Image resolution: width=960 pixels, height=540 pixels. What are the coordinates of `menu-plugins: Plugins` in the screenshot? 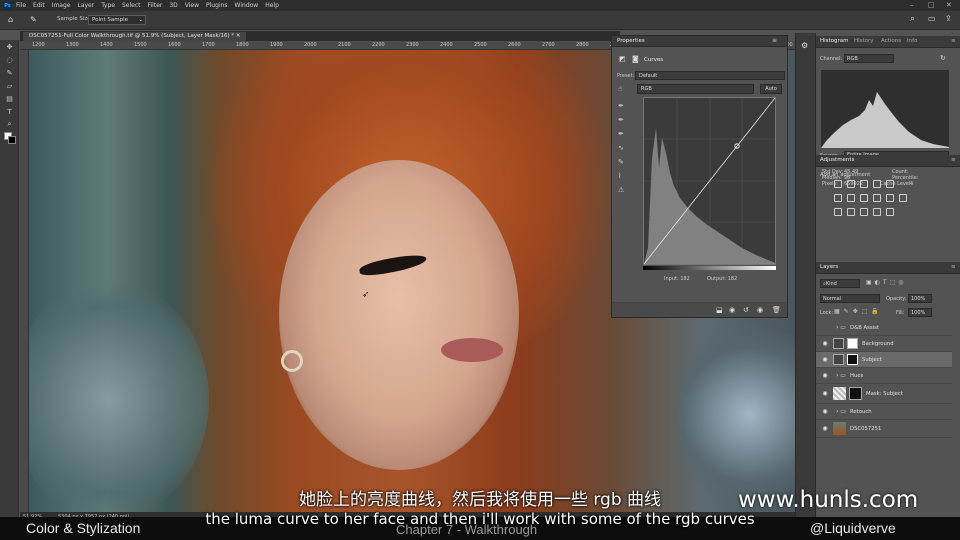 It's located at (217, 5).